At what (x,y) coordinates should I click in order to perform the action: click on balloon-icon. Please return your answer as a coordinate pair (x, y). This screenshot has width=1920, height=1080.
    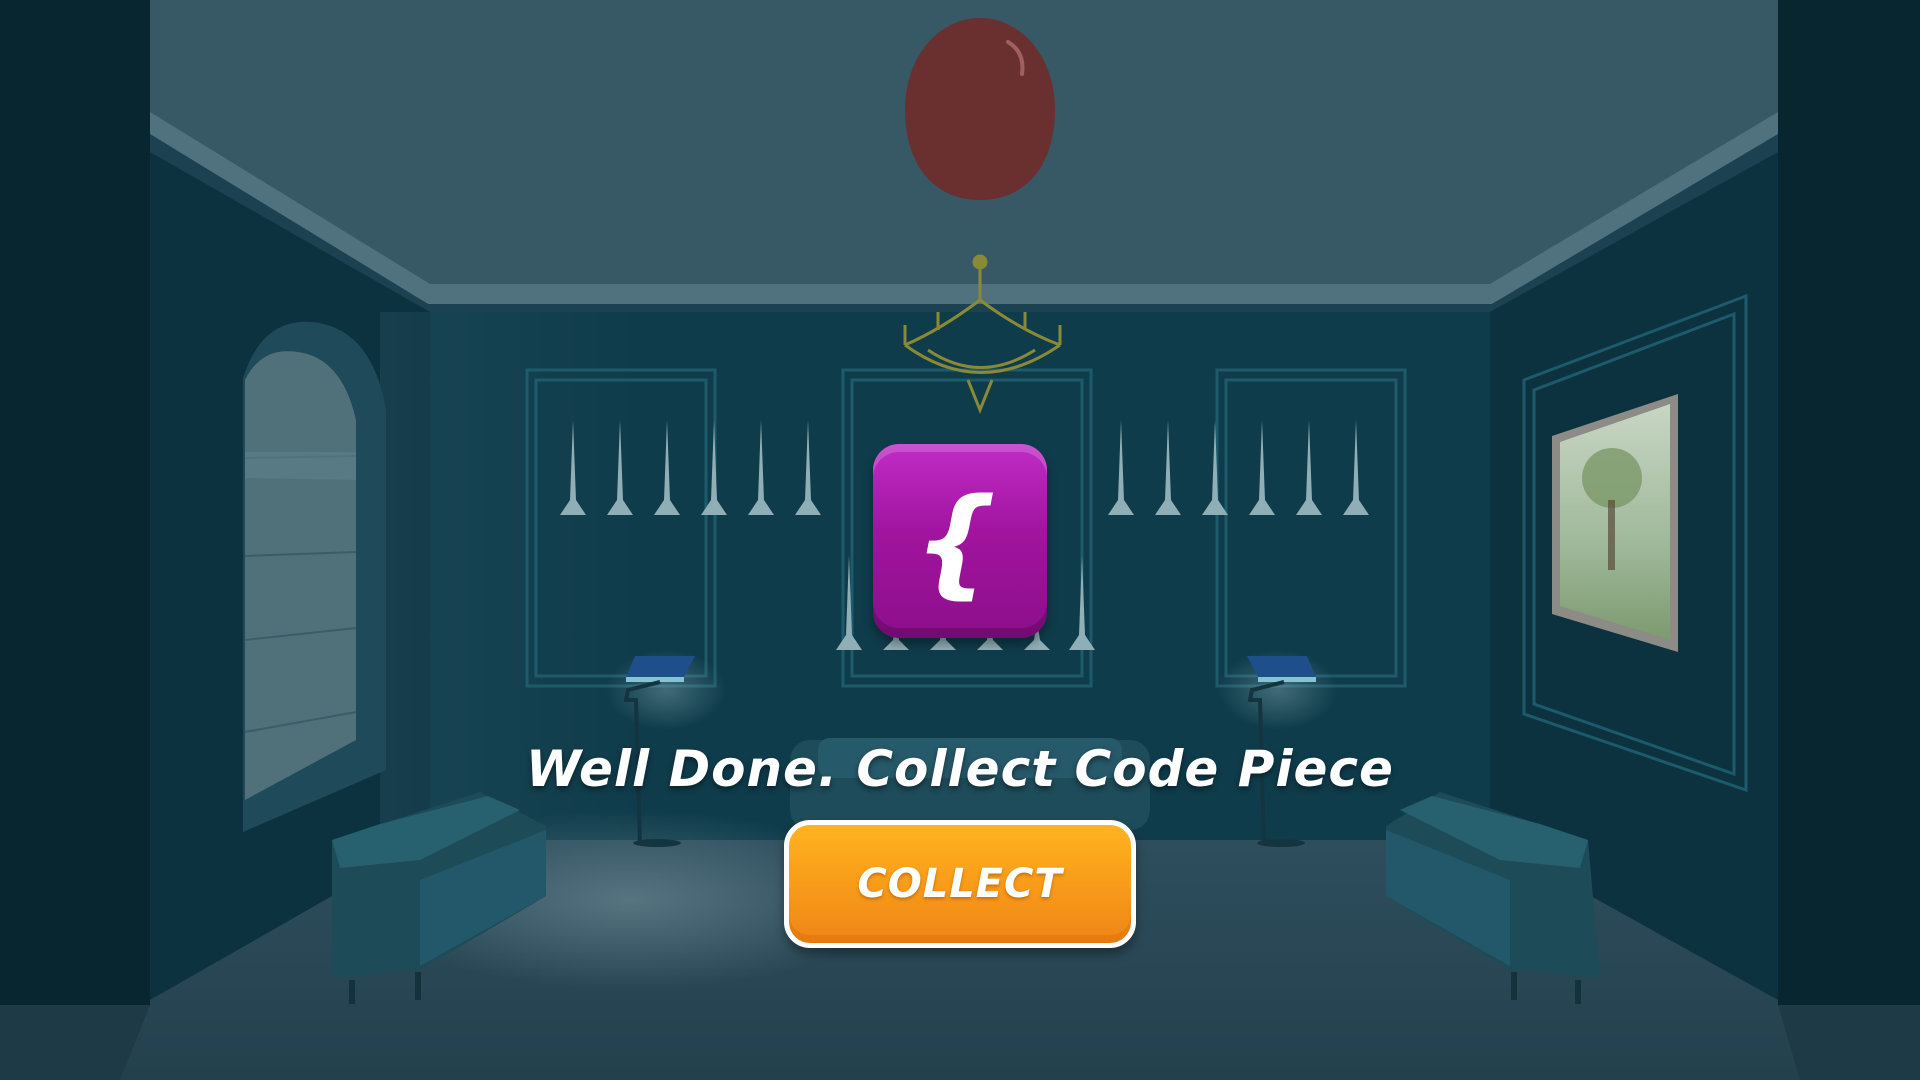
    Looking at the image, I should click on (980, 109).